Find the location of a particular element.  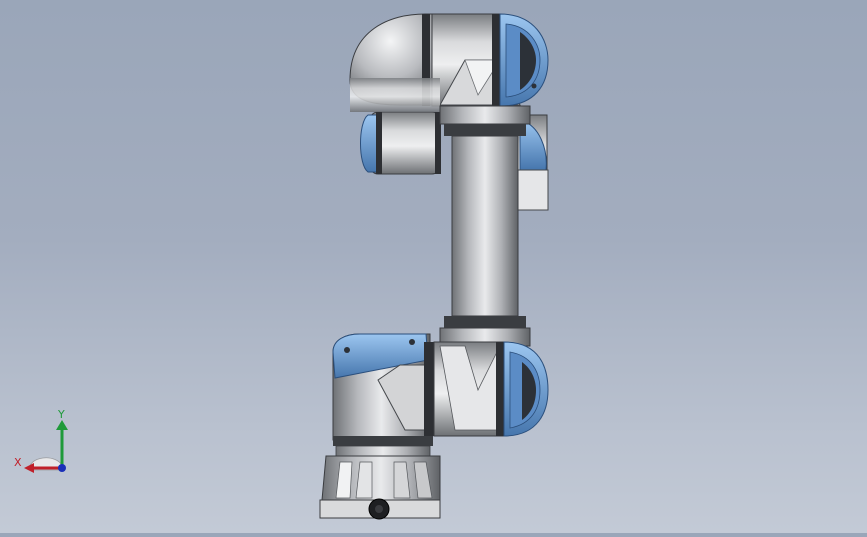

y-axis-head is located at coordinates (62, 425).